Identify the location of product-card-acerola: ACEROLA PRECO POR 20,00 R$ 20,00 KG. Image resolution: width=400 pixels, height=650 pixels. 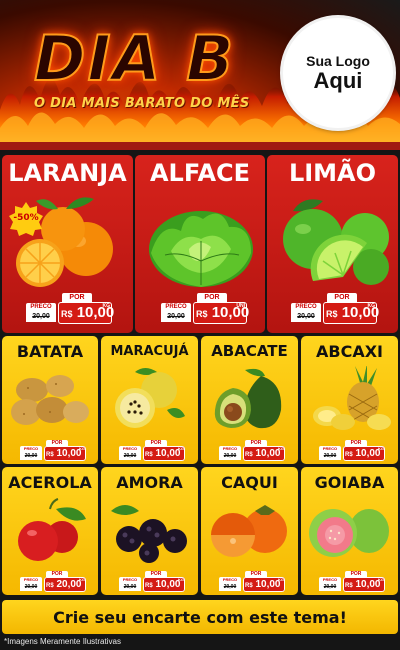
(50, 531).